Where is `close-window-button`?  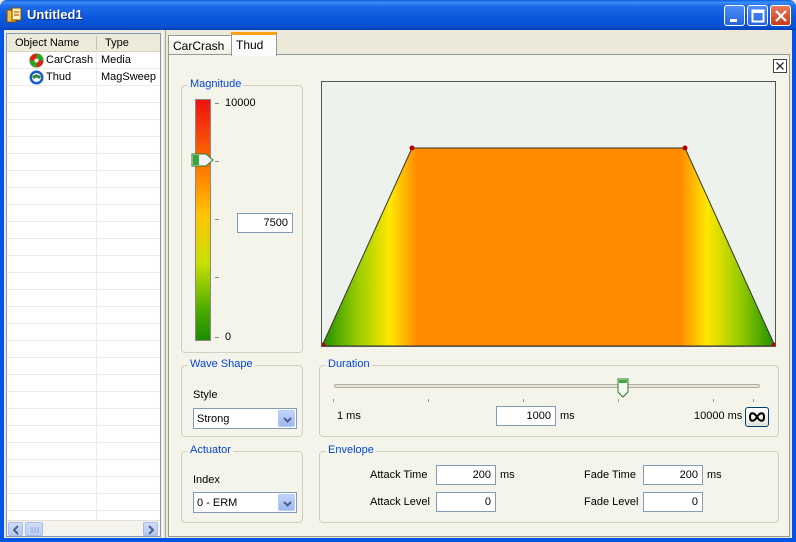 close-window-button is located at coordinates (780, 15).